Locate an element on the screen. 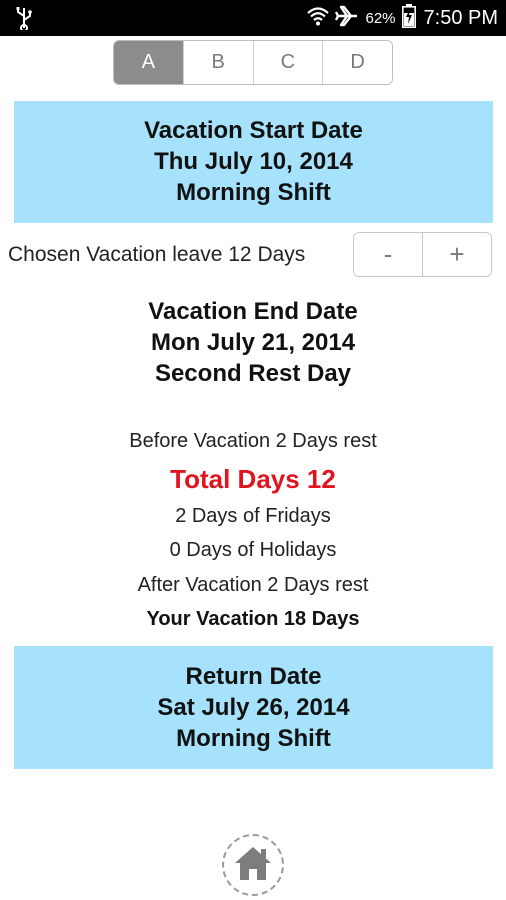 The height and width of the screenshot is (900, 506). holidays-text: 0 Days of Holidays is located at coordinates (253, 550).